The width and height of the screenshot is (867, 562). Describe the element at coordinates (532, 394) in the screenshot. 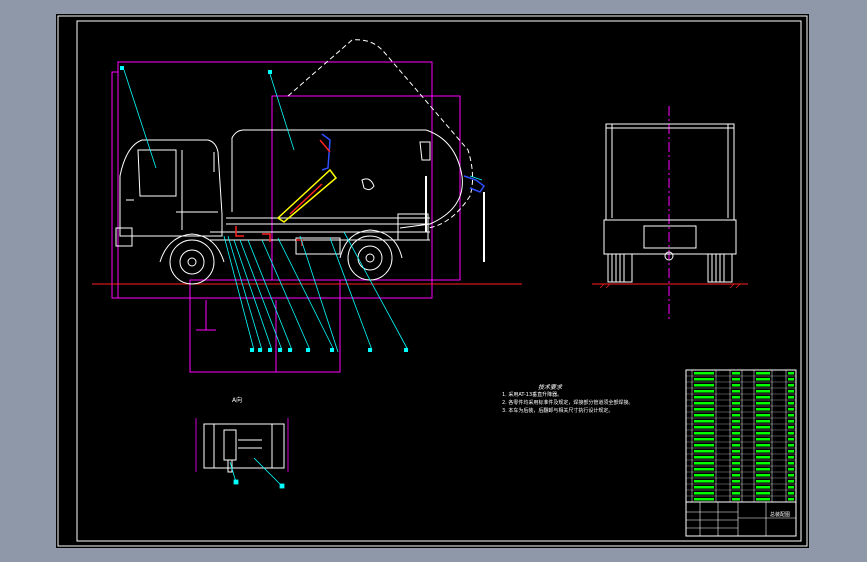

I see `notes-item-1: 1. 采用AT-13垂直升降器。` at that location.